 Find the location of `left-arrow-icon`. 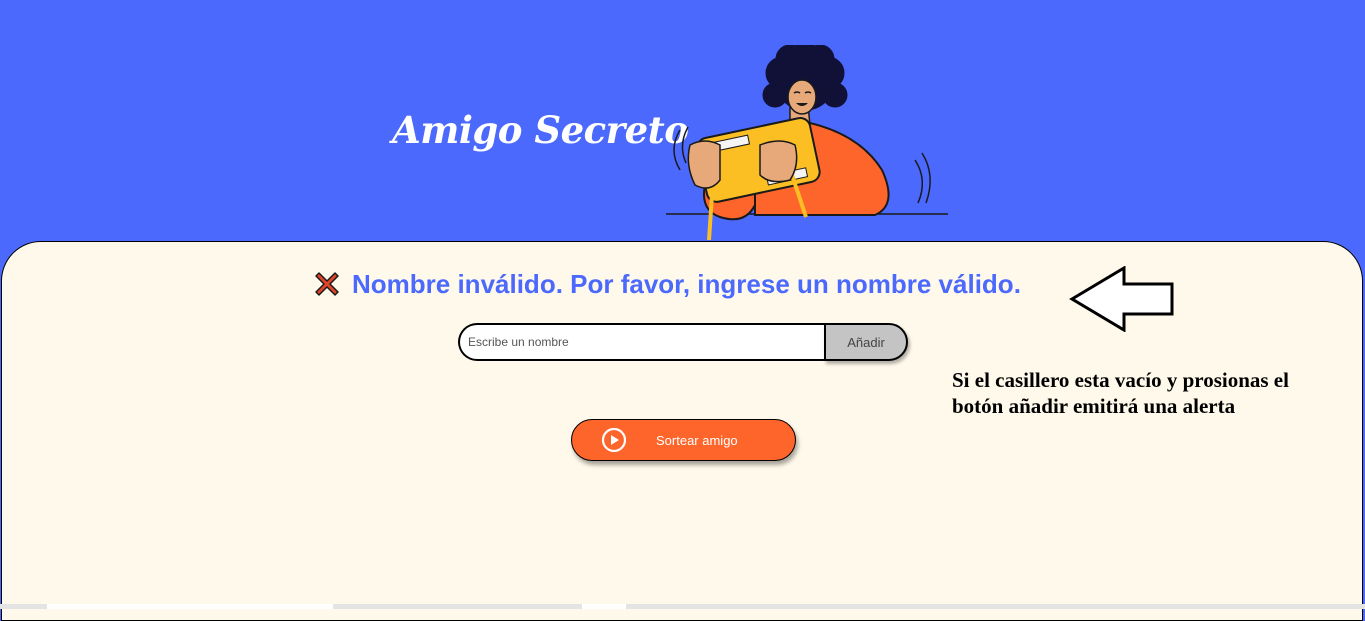

left-arrow-icon is located at coordinates (1121, 299).